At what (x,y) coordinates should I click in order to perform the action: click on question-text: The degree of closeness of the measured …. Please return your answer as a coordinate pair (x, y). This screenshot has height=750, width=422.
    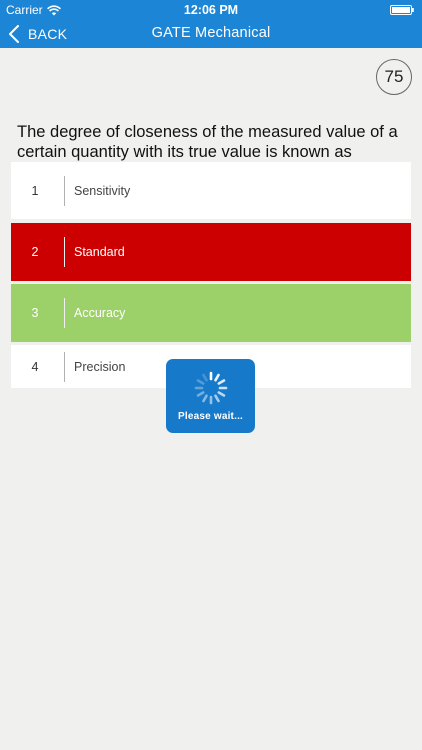
    Looking at the image, I should click on (207, 142).